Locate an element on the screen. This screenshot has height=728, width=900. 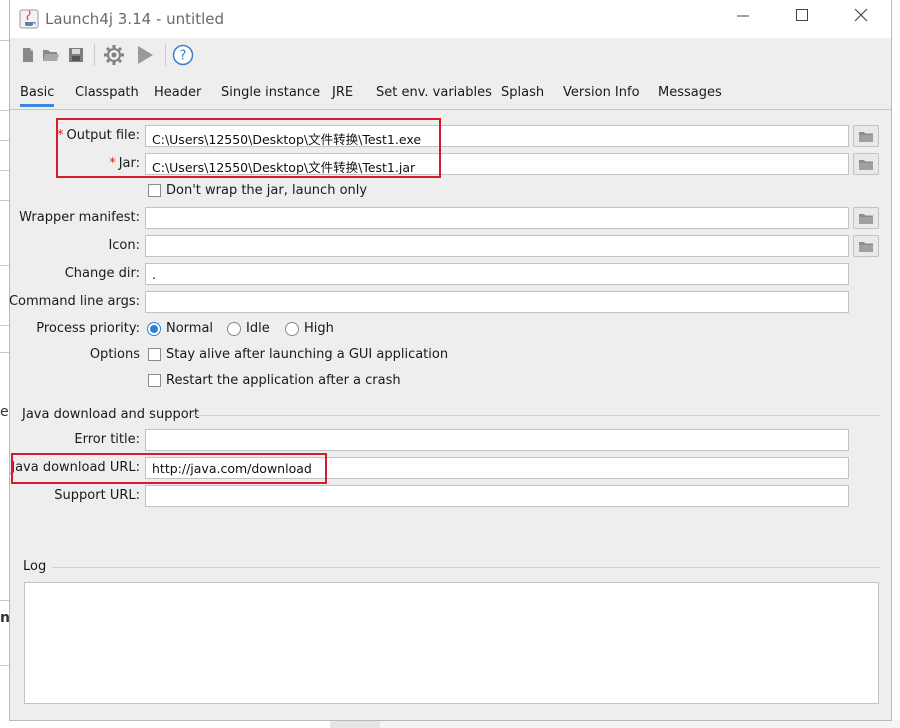
save-button is located at coordinates (76, 55).